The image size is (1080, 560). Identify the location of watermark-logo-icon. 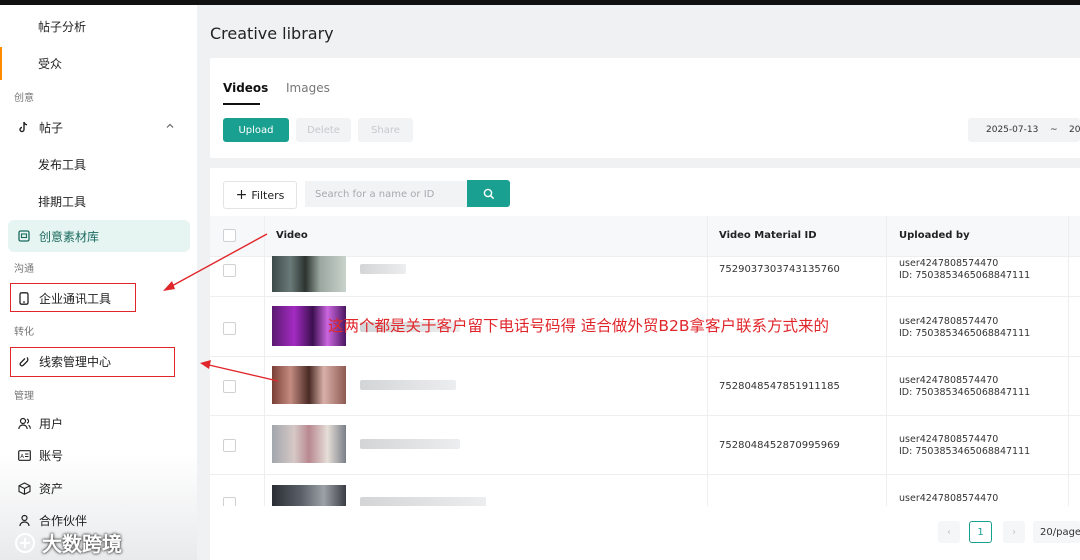
(25, 542).